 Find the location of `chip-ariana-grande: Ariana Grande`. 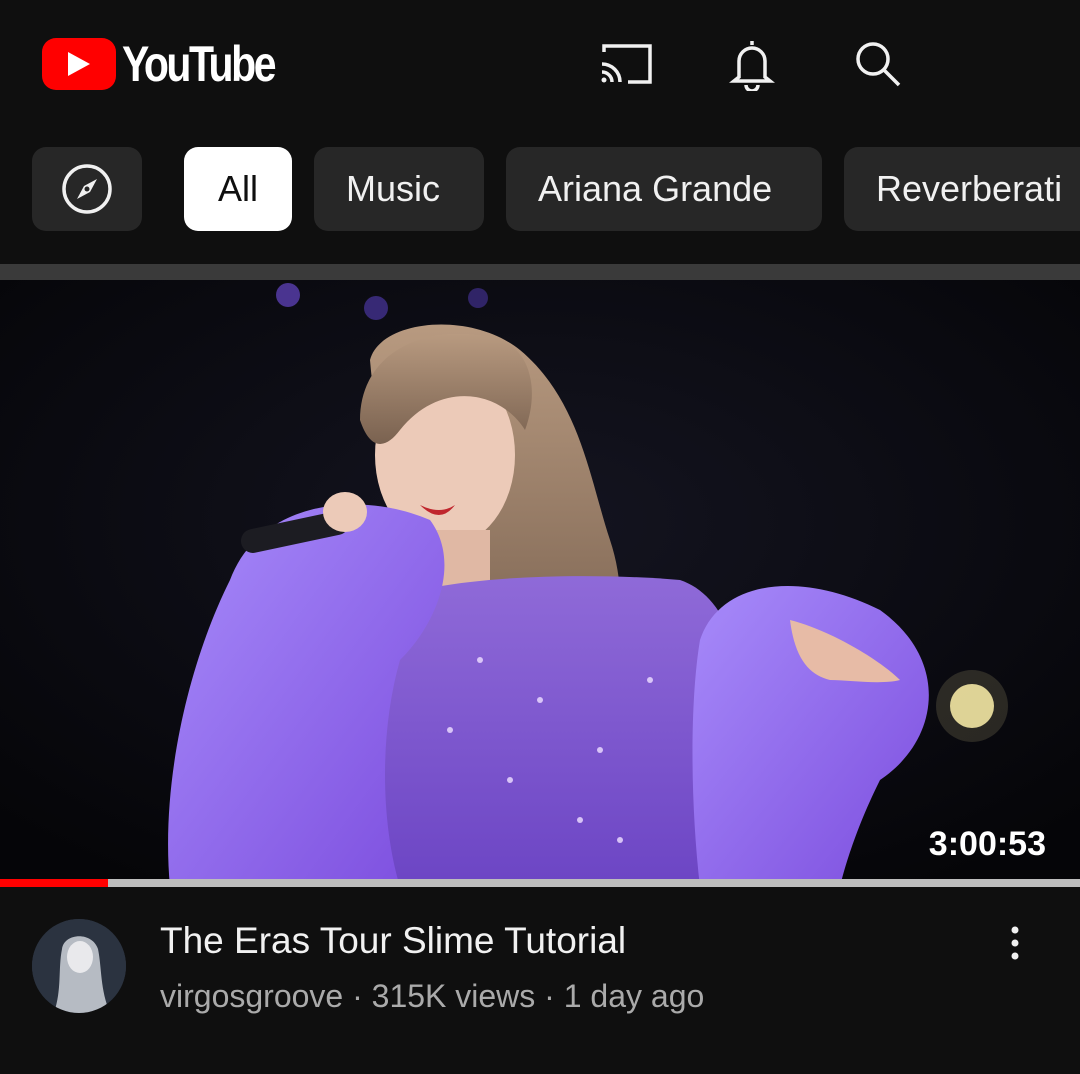

chip-ariana-grande: Ariana Grande is located at coordinates (664, 189).